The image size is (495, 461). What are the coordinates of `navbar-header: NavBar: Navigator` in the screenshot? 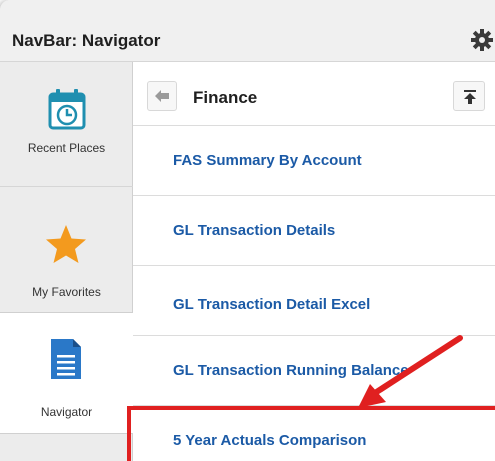 It's located at (247, 31).